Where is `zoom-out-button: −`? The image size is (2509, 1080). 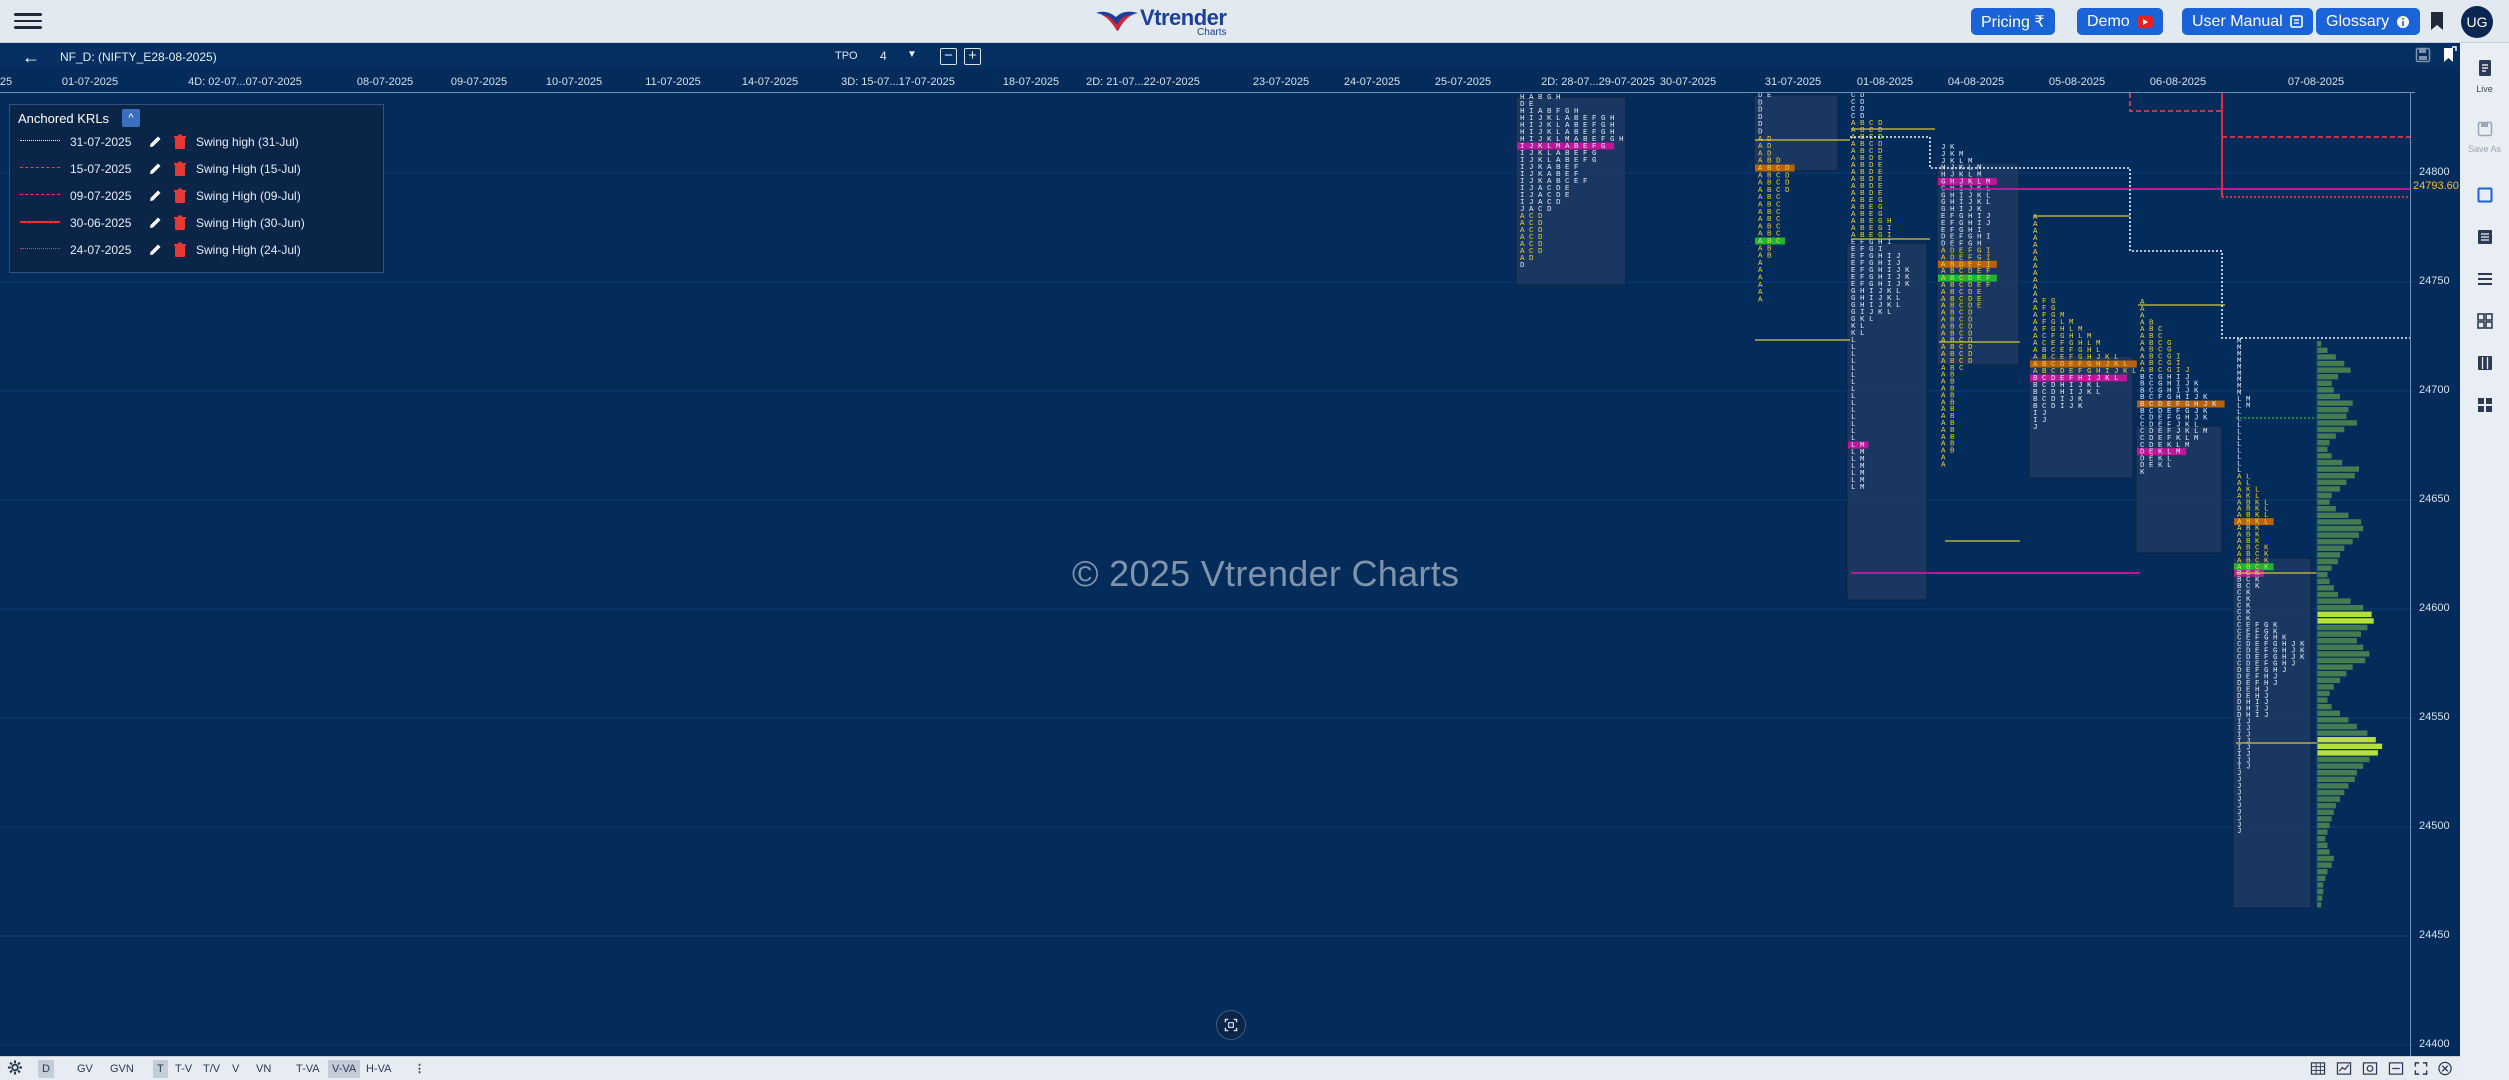 zoom-out-button: − is located at coordinates (948, 56).